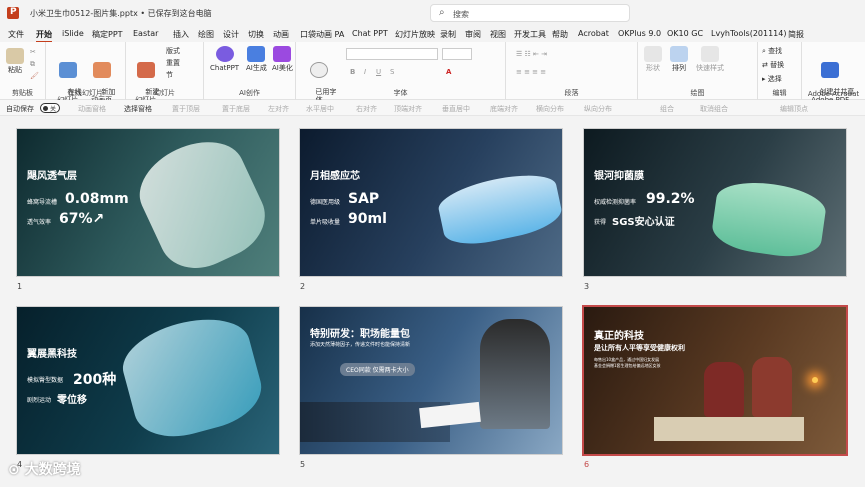 This screenshot has width=865, height=487. Describe the element at coordinates (360, 345) in the screenshot. I see `slide-subtitle: 添加天然薄荷因子，传递文件时也能保持清新` at that location.